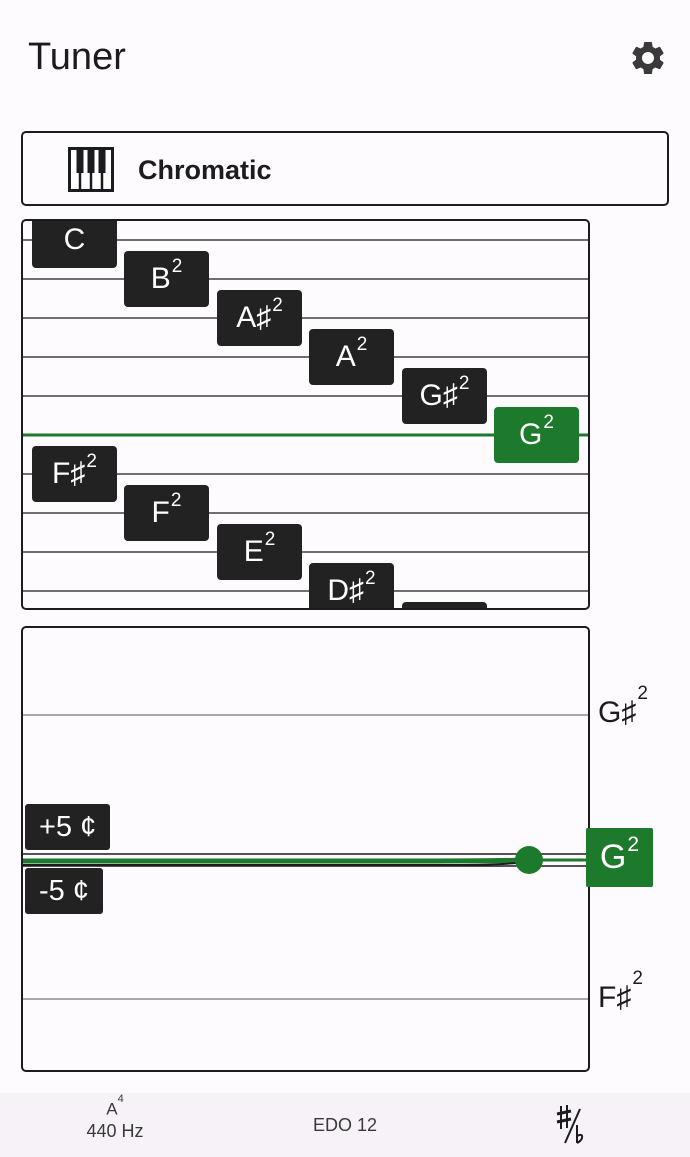  What do you see at coordinates (74, 474) in the screenshot?
I see `note-chip: F♯ 2` at bounding box center [74, 474].